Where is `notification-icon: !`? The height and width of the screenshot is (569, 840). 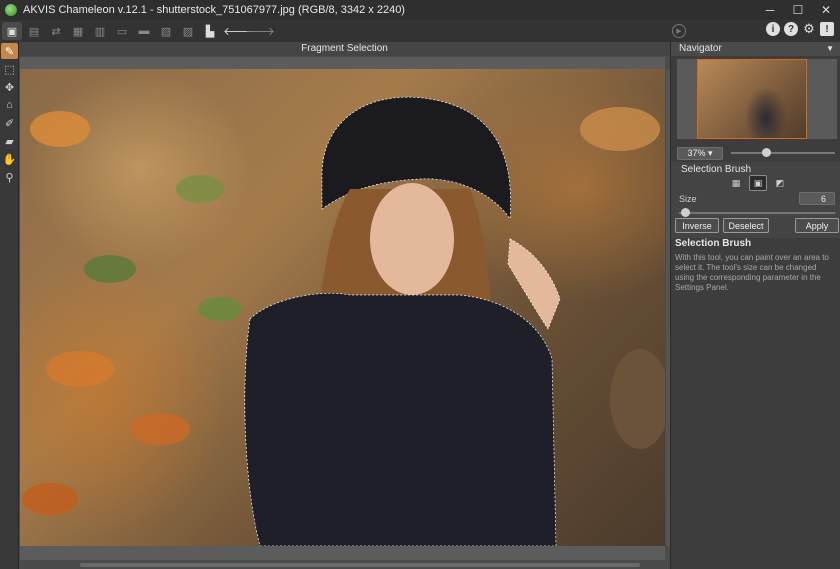 notification-icon: ! is located at coordinates (827, 29).